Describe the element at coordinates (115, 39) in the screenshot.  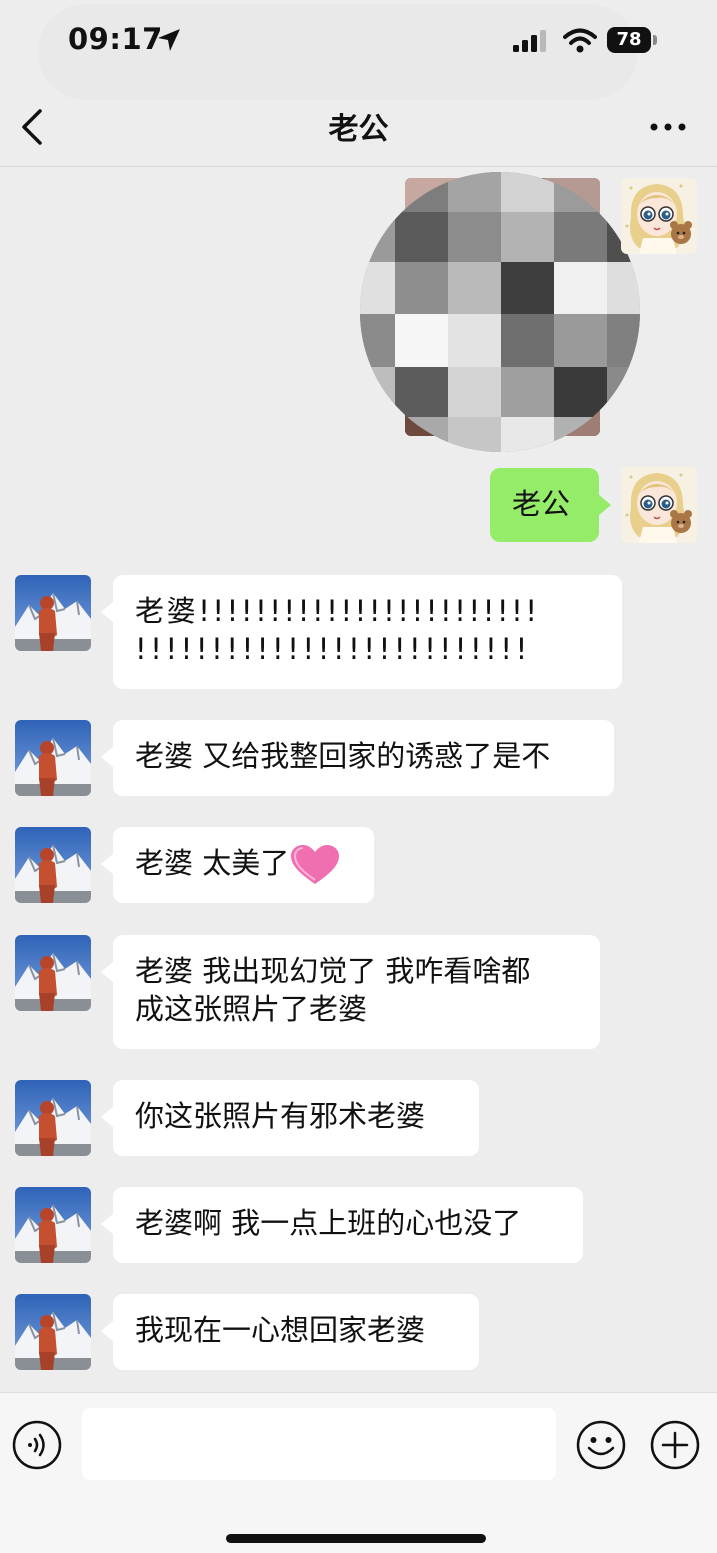
I see `status-time: 09:17` at that location.